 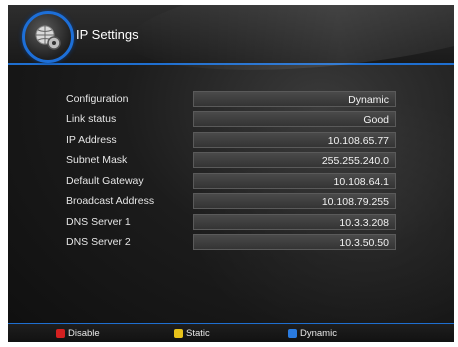 I want to click on setting-row-broadcast-address: Broadcast Address 10.108.79.255, so click(x=231, y=202).